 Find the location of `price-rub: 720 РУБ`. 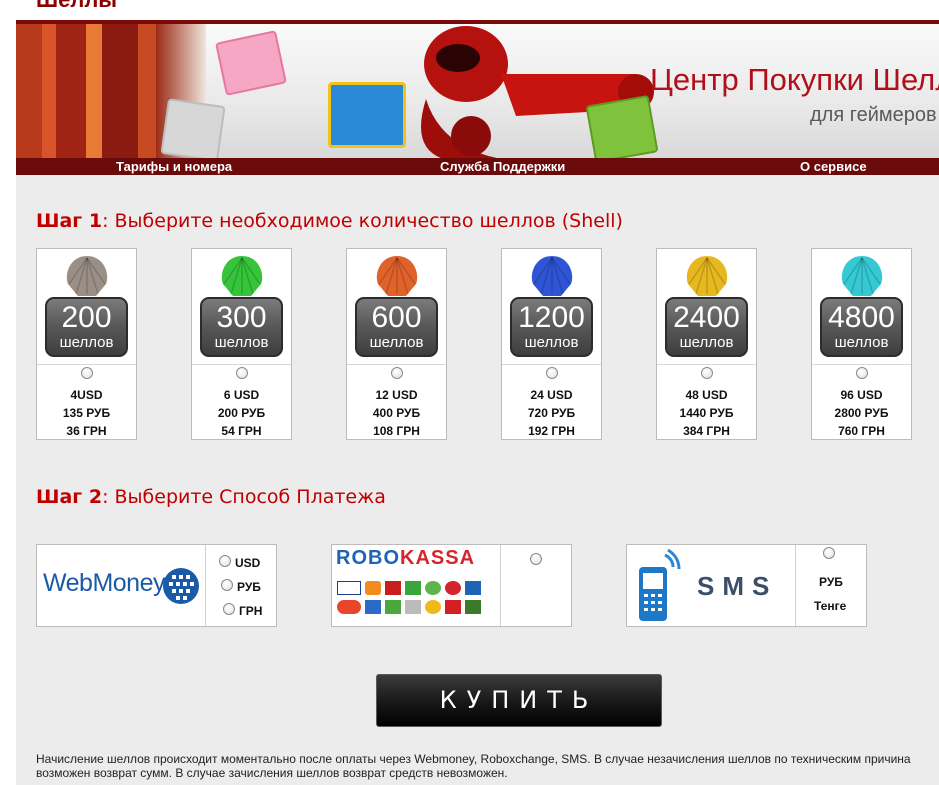

price-rub: 720 РУБ is located at coordinates (551, 413).